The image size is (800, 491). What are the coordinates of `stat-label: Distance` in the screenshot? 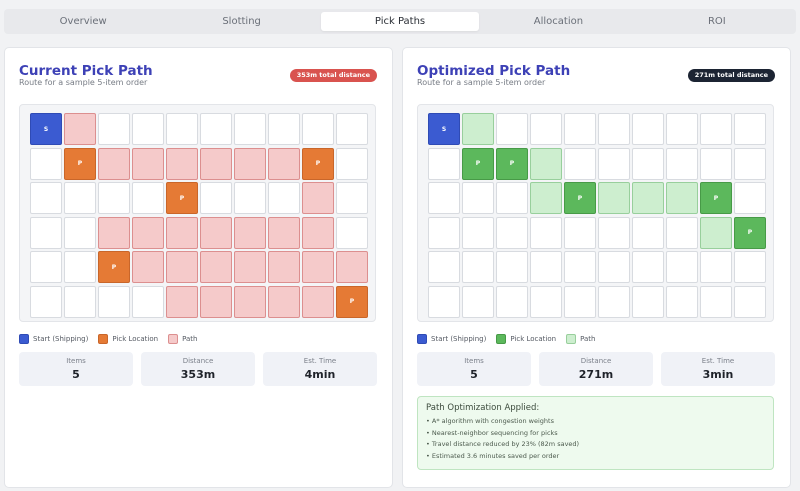 It's located at (198, 361).